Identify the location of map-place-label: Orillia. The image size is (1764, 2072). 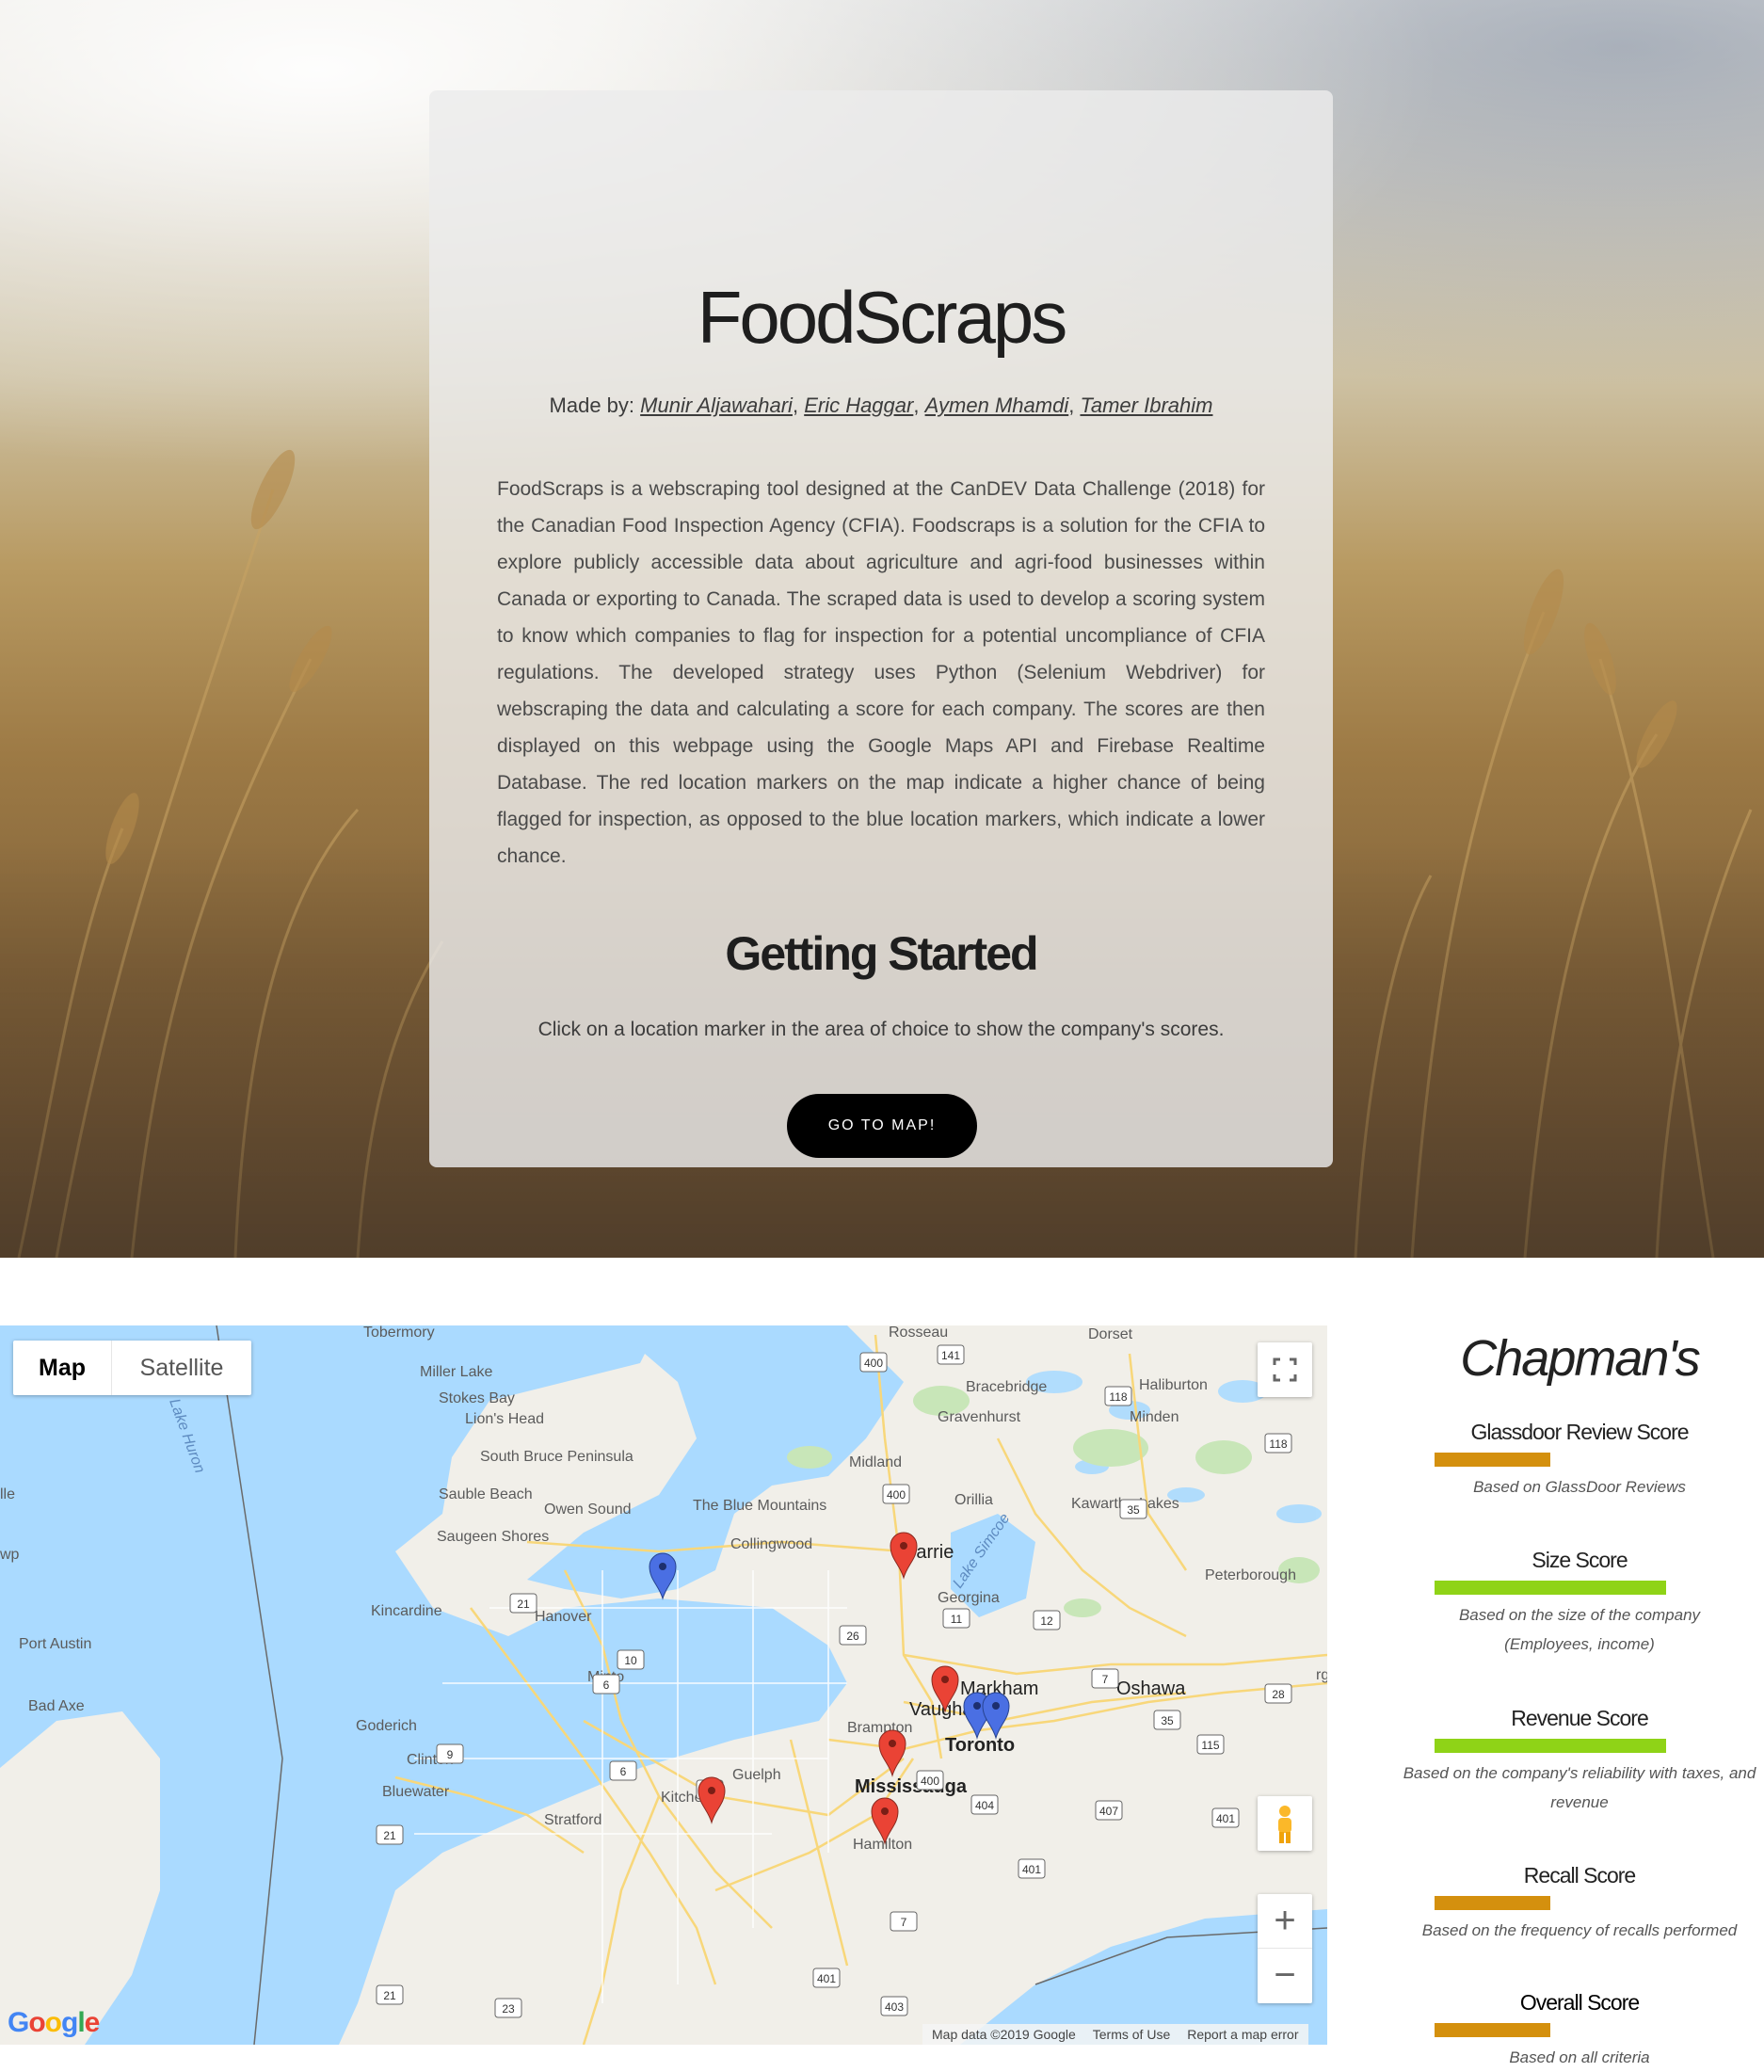
(974, 1500).